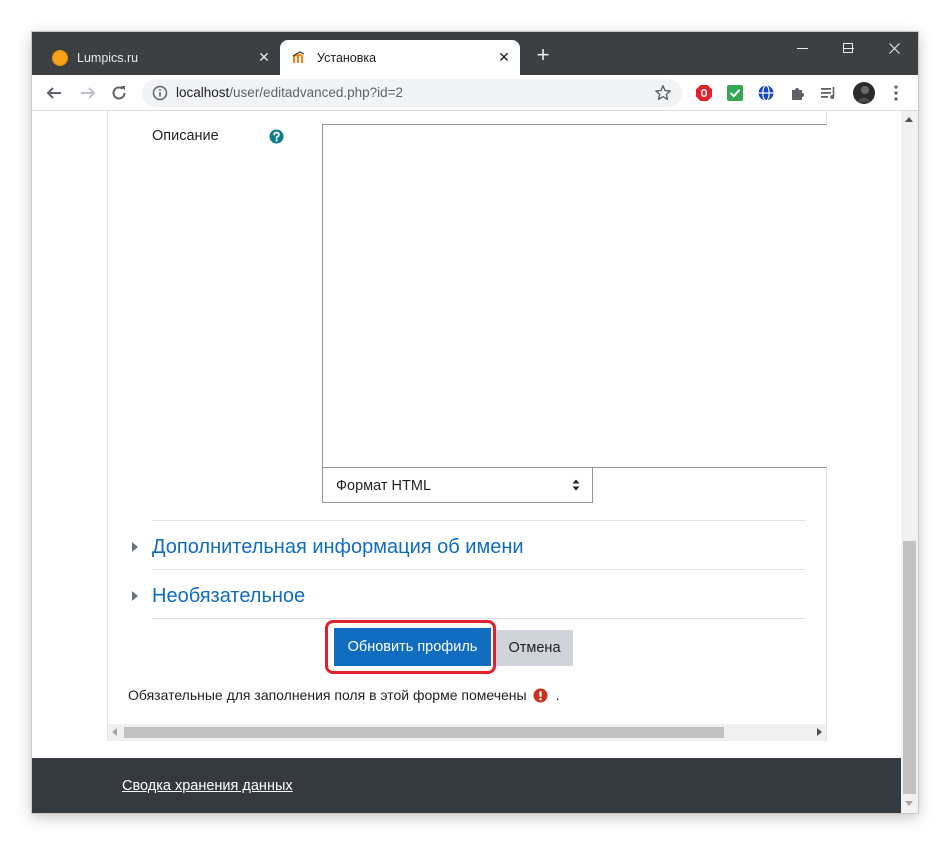 This screenshot has height=846, width=951. I want to click on lumpics-favicon-icon, so click(60, 57).